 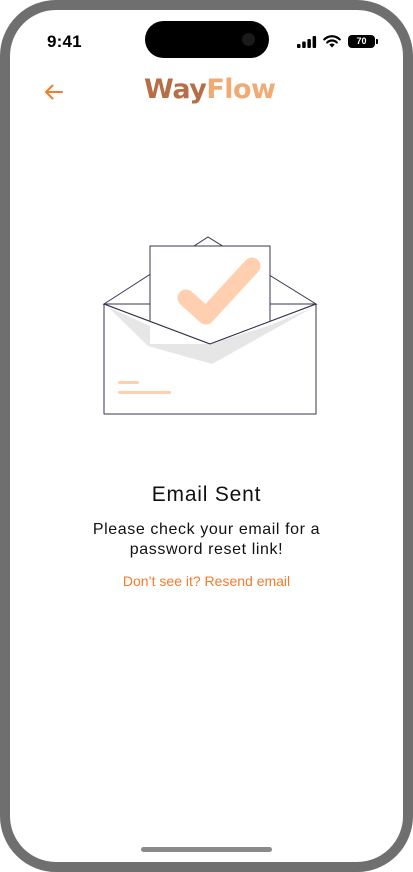 I want to click on status-time: 9:41, so click(x=64, y=41).